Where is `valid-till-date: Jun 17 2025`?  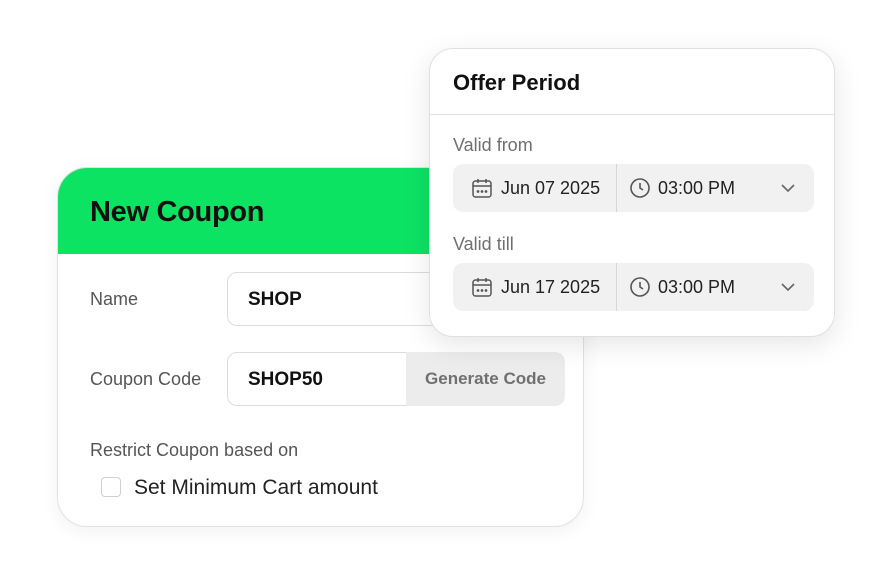
valid-till-date: Jun 17 2025 is located at coordinates (550, 287).